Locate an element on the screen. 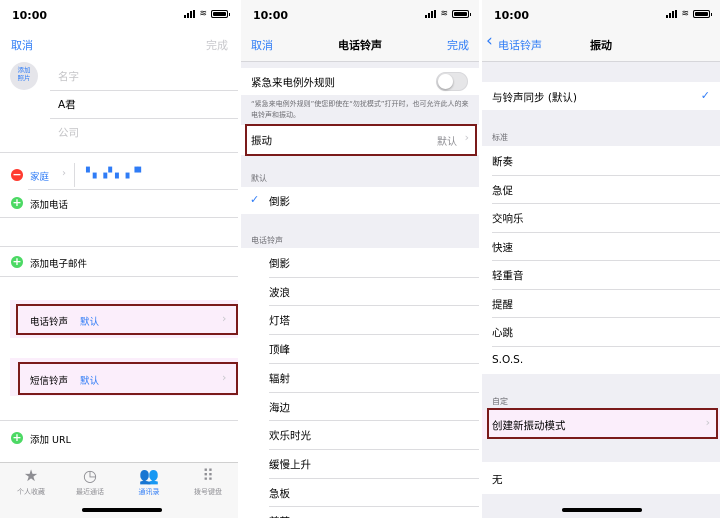 This screenshot has height=518, width=720. vibration-item: 轻重音 is located at coordinates (508, 275).